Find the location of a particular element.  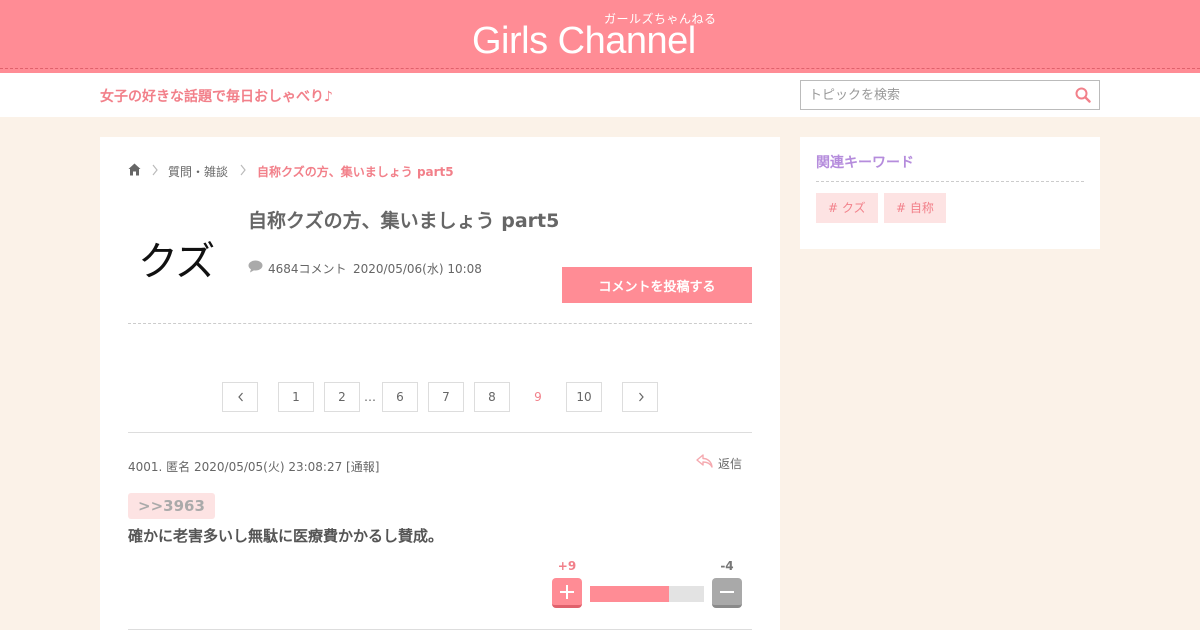

search-icon is located at coordinates (1083, 95).